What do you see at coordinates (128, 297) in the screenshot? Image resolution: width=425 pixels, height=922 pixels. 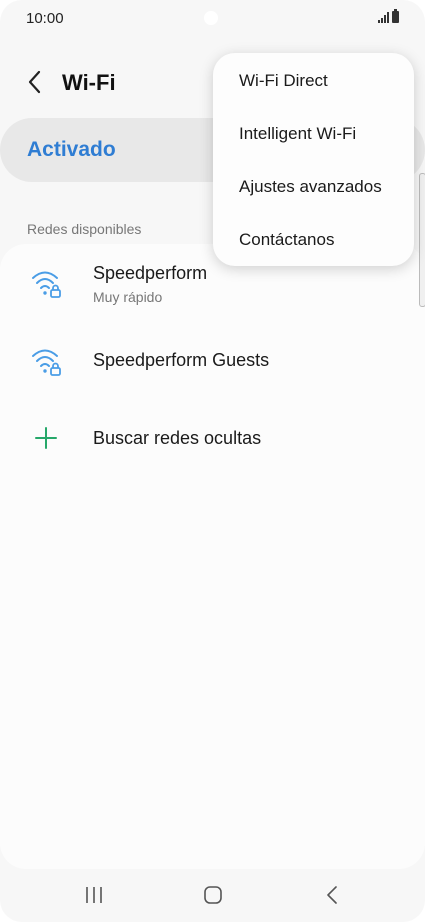 I see `network-speed: Muy rápido` at bounding box center [128, 297].